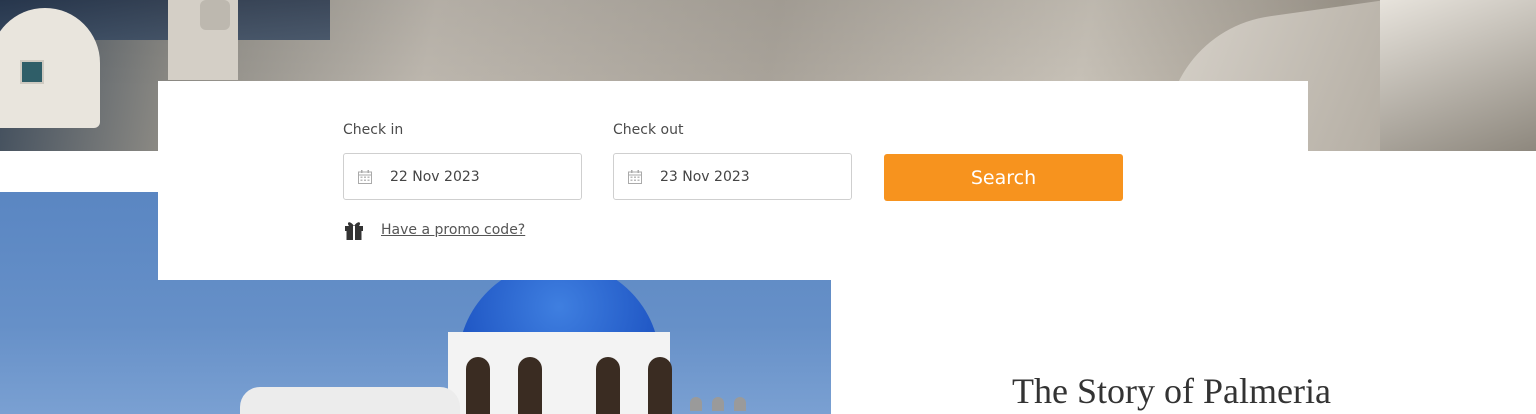  I want to click on story-title: The Story of Palmeria, so click(1171, 391).